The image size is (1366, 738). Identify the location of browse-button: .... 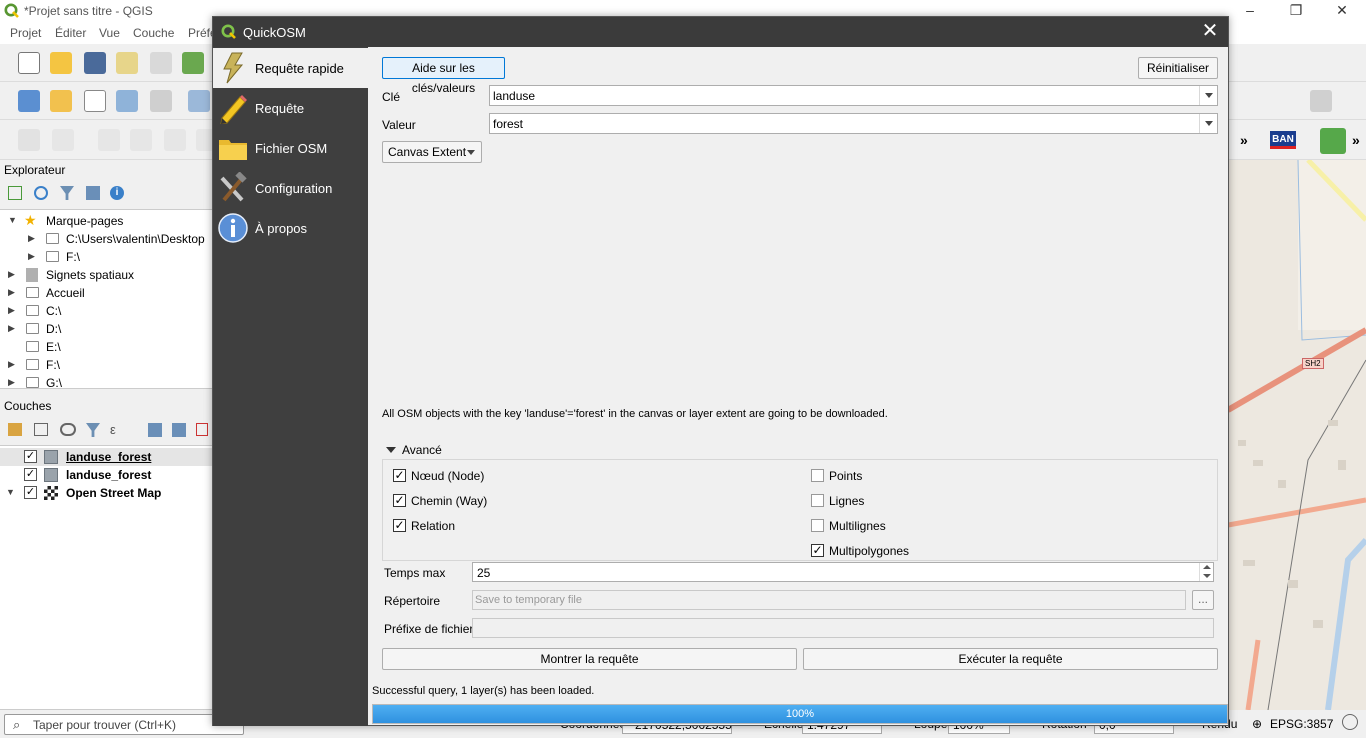
(1203, 600).